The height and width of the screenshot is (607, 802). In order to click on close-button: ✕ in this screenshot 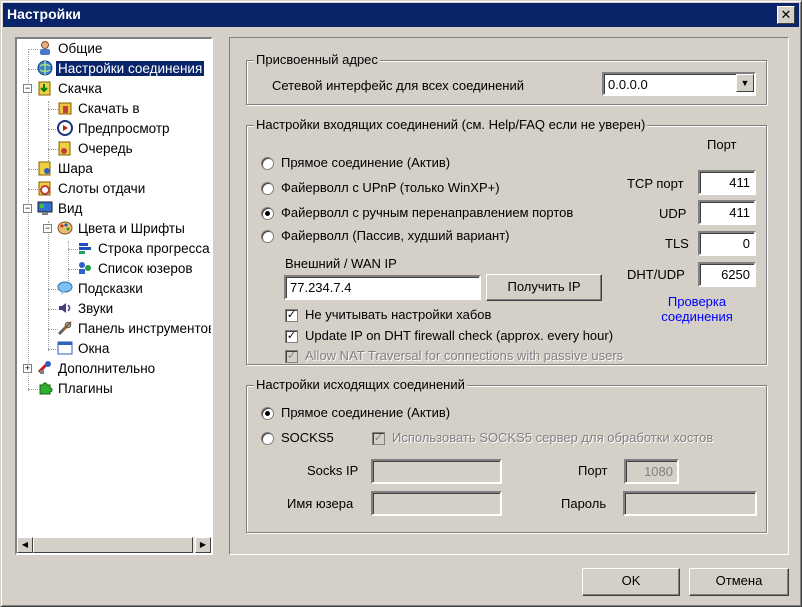, I will do `click(786, 15)`.